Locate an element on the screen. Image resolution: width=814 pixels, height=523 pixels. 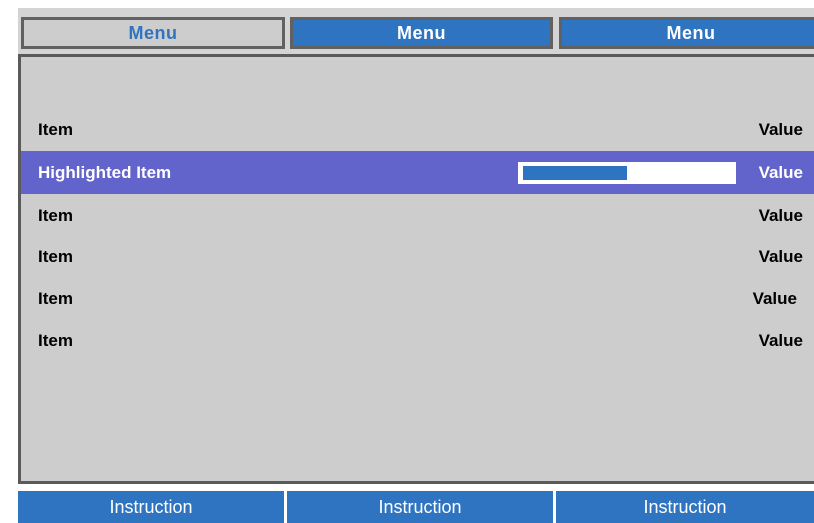
value-slider is located at coordinates (627, 172).